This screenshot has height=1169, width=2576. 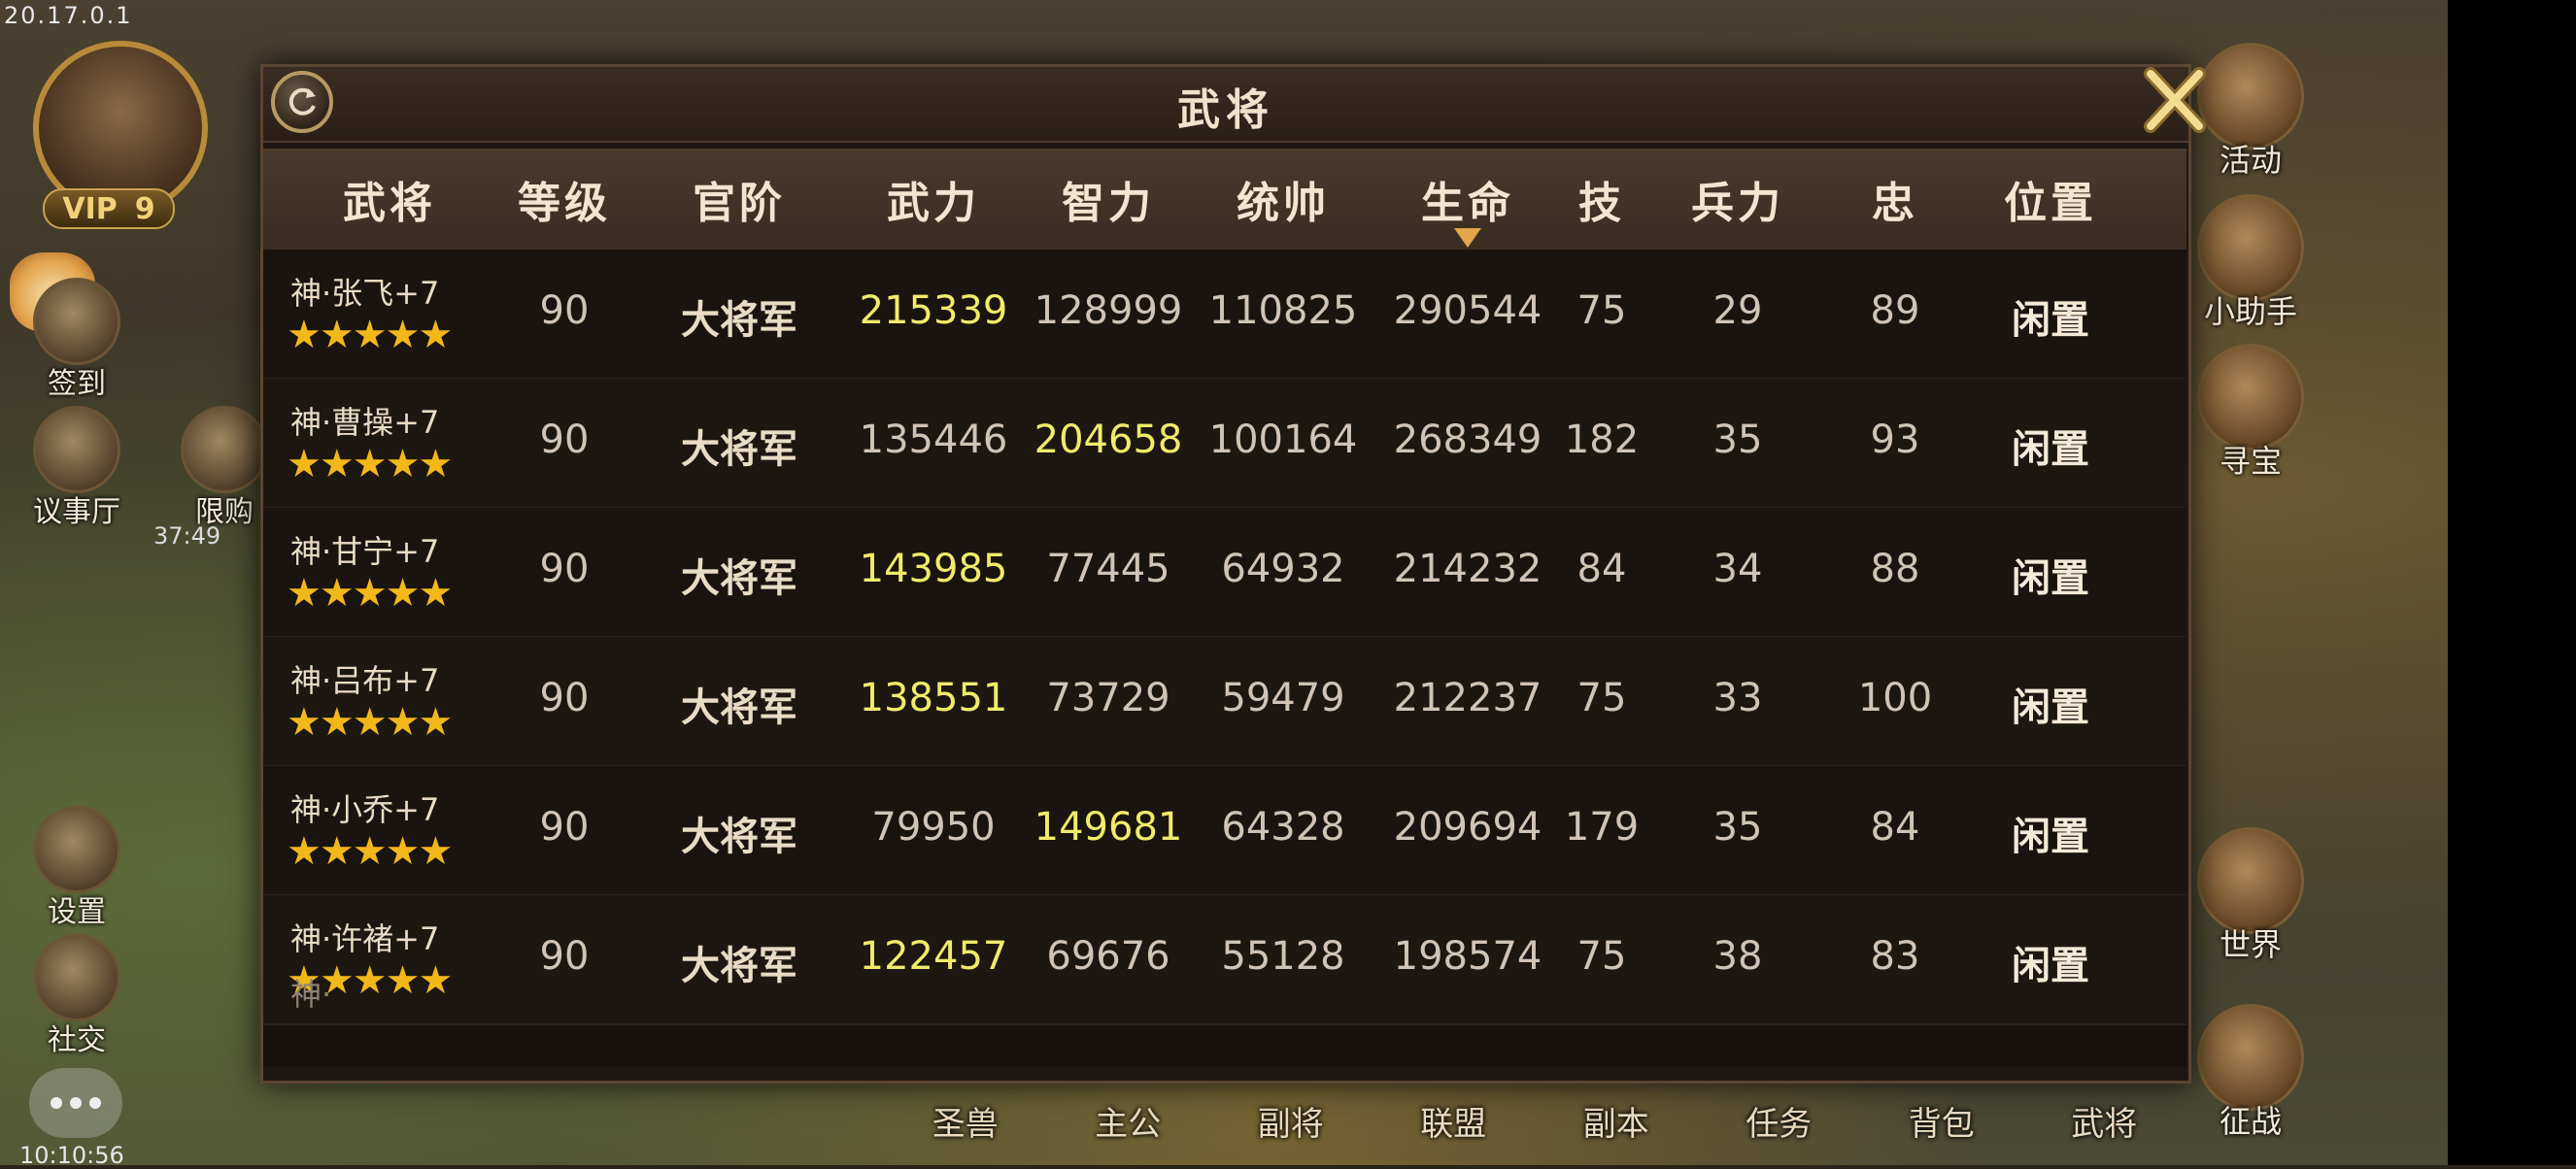 What do you see at coordinates (144, 208) in the screenshot?
I see `vip-level: 9` at bounding box center [144, 208].